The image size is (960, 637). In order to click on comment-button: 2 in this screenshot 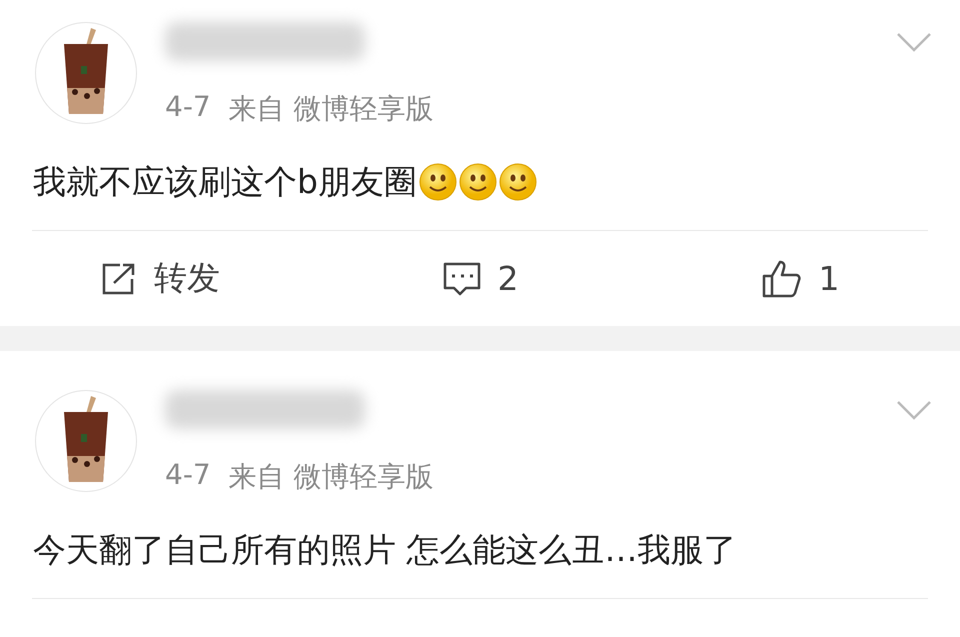, I will do `click(480, 278)`.